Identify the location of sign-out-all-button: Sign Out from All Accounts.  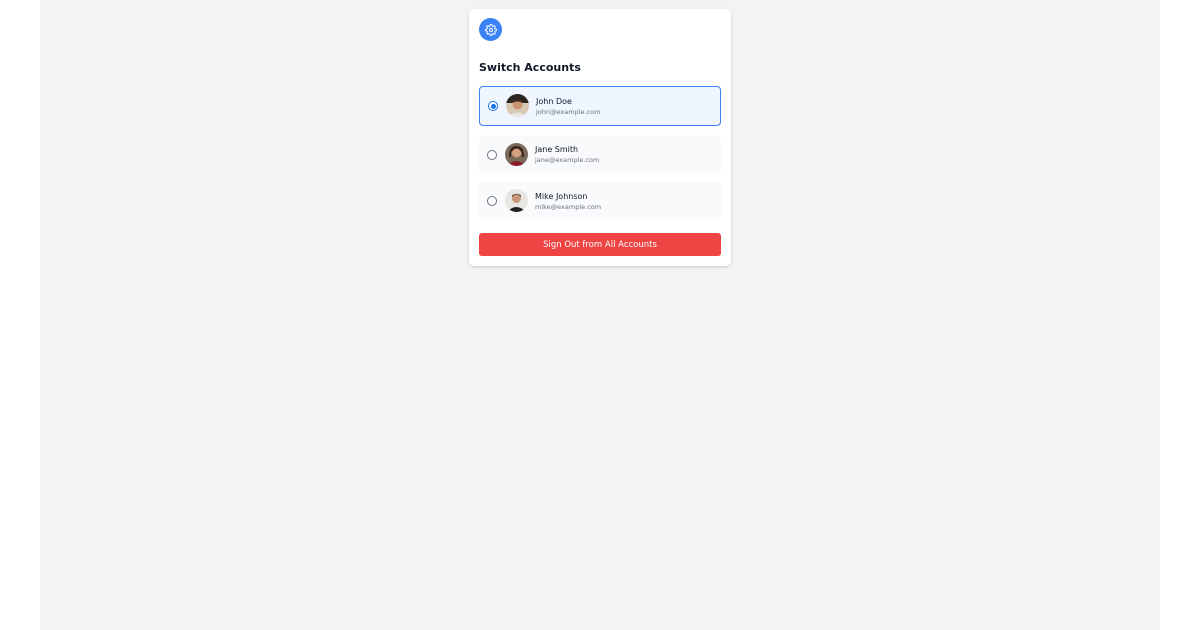
(600, 244).